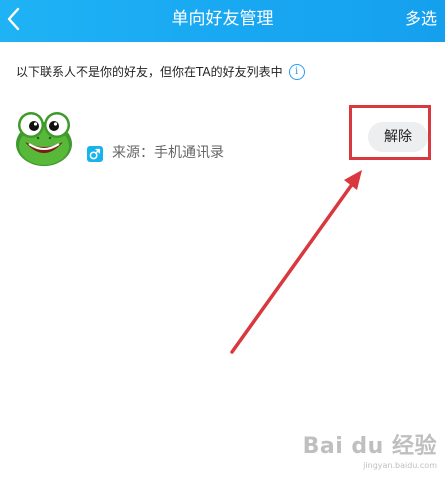  I want to click on info-icon: i, so click(296, 72).